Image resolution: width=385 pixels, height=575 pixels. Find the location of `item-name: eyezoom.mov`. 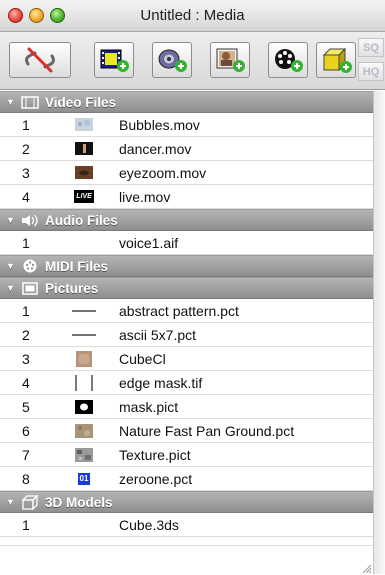

item-name: eyezoom.mov is located at coordinates (163, 172).